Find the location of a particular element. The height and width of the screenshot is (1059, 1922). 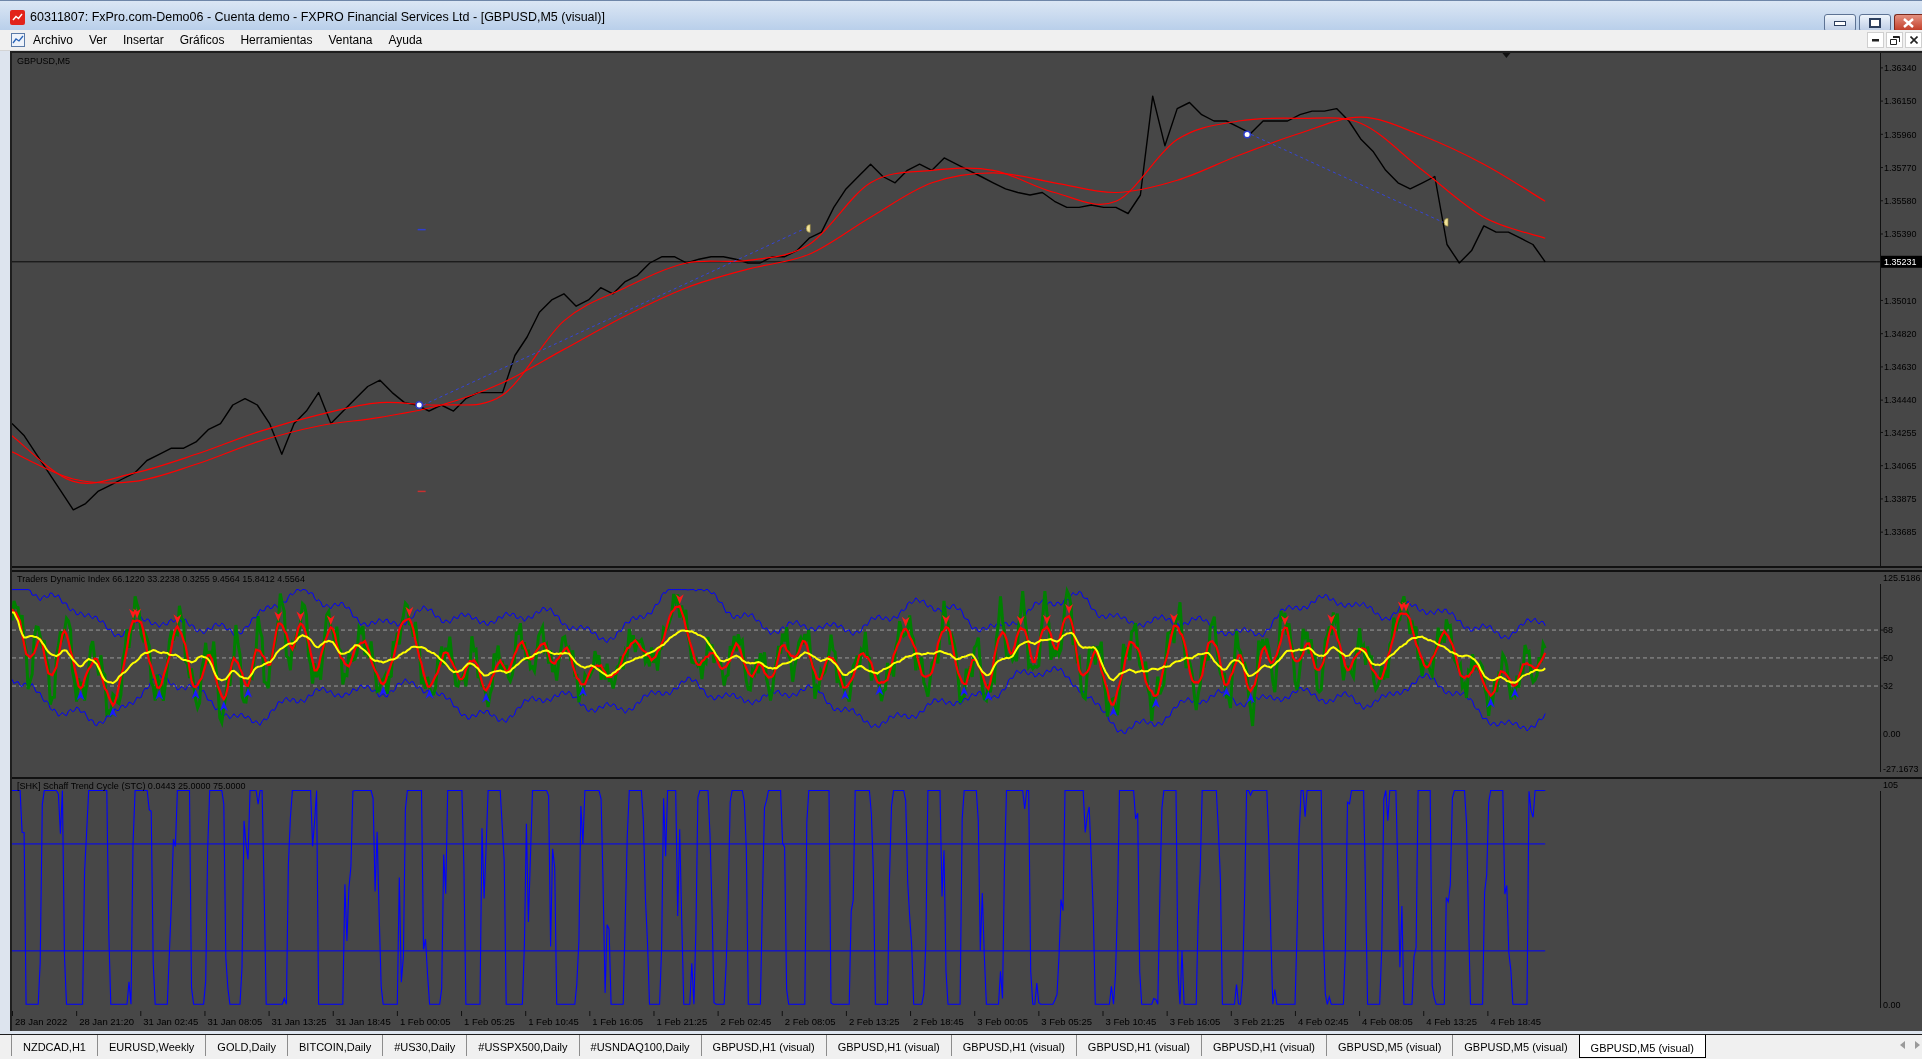

price-axis-label: 1.35010 is located at coordinates (1900, 300).